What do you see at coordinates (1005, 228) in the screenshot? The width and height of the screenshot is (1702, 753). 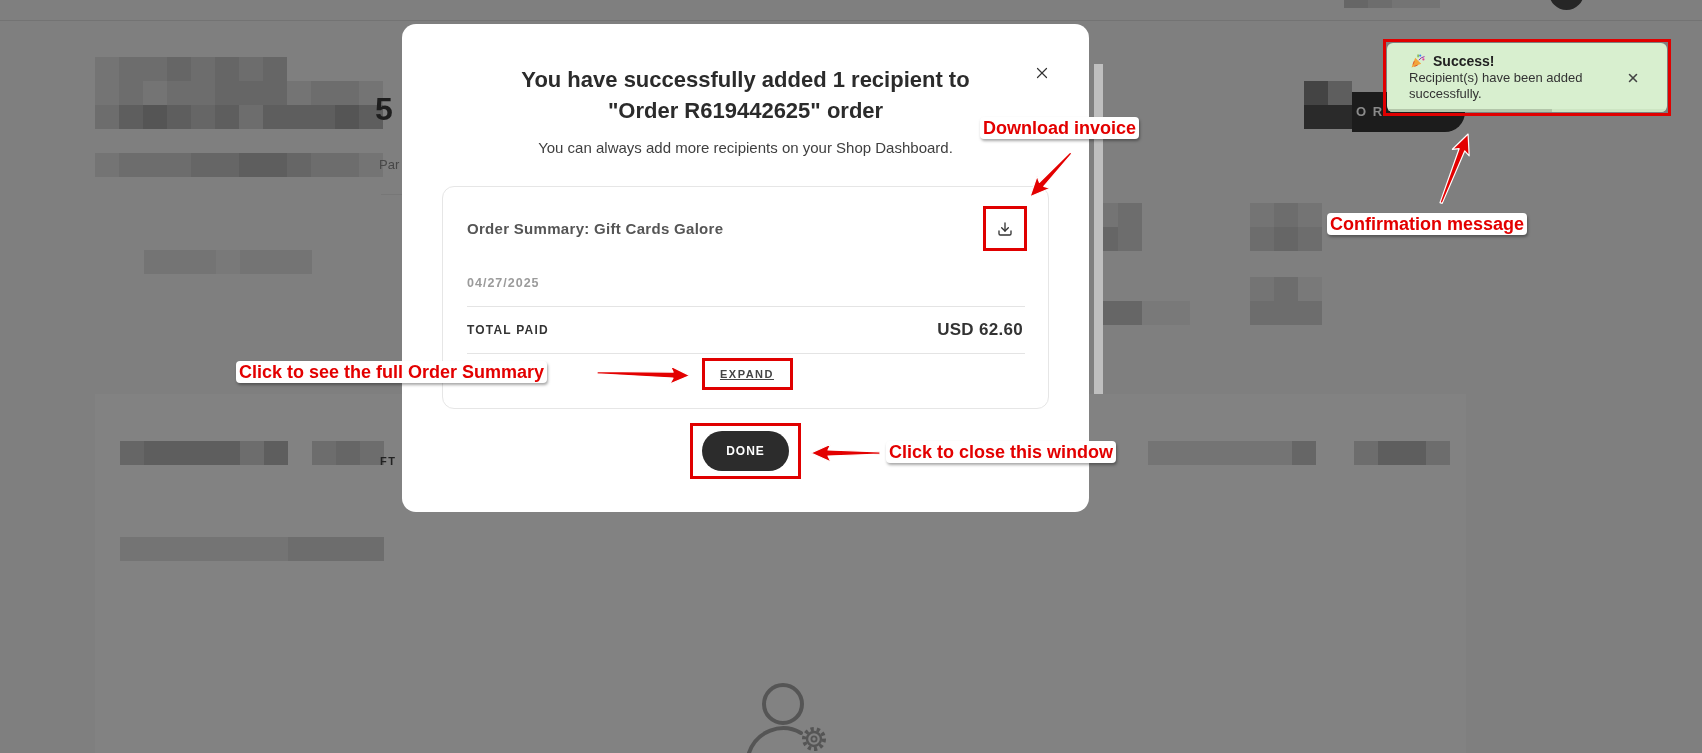 I see `download-icon` at bounding box center [1005, 228].